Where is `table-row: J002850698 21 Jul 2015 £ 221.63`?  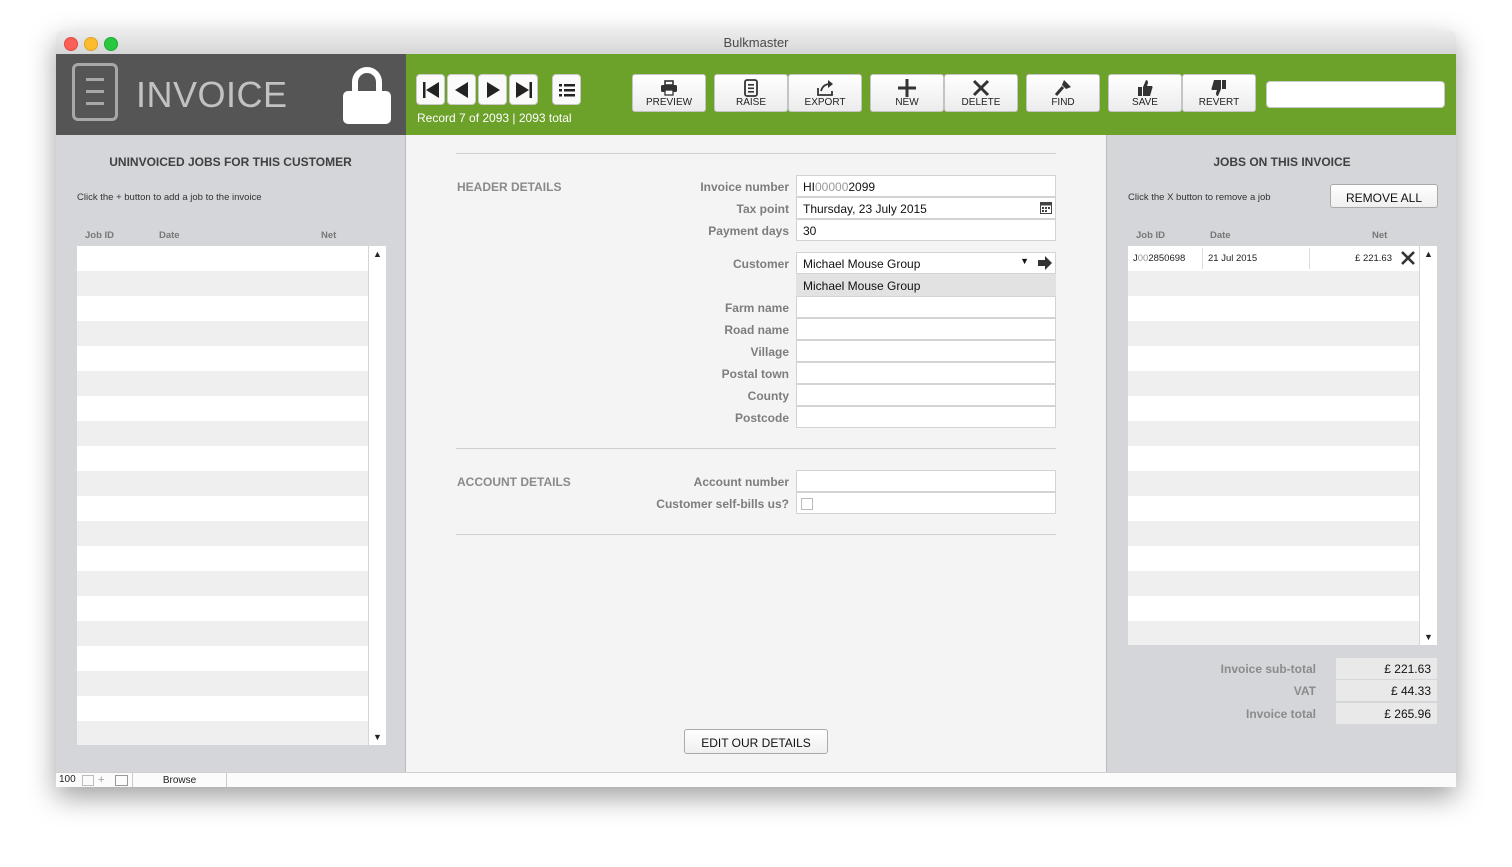
table-row: J002850698 21 Jul 2015 £ 221.63 is located at coordinates (1273, 258).